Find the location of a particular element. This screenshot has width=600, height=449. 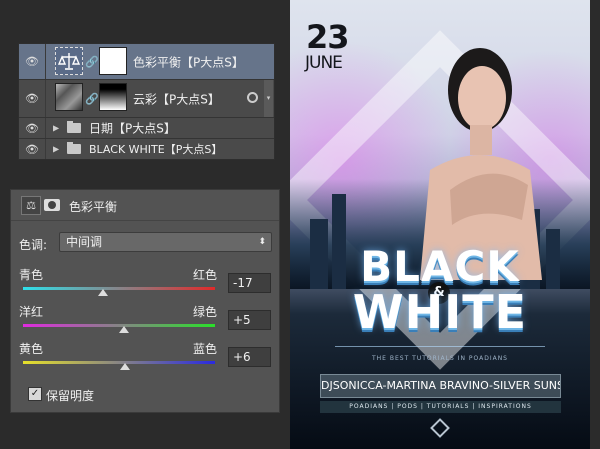

clouds-thumbnail is located at coordinates (69, 97).